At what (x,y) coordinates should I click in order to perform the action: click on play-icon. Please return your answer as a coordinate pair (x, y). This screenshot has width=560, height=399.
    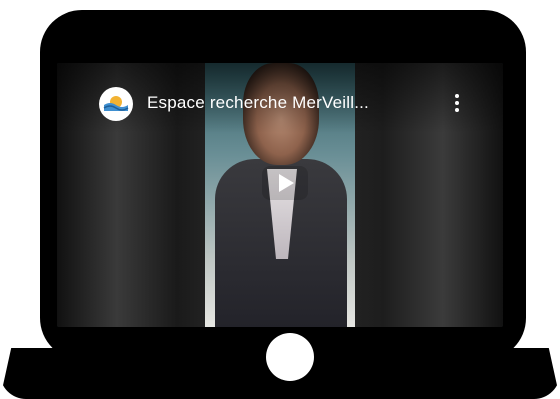
    Looking at the image, I should click on (286, 183).